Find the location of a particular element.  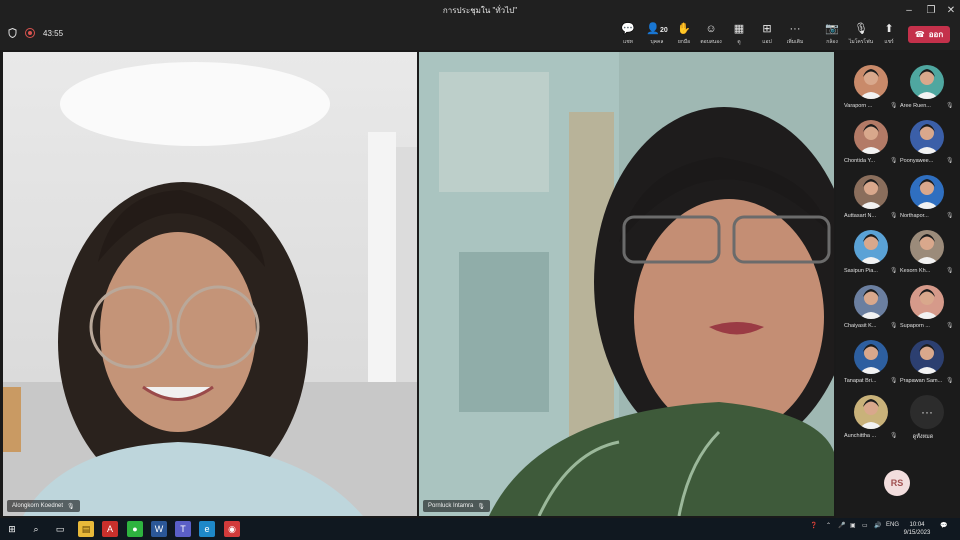

gallery-participant: Aree Ruen... 🎙 is located at coordinates (925, 82).